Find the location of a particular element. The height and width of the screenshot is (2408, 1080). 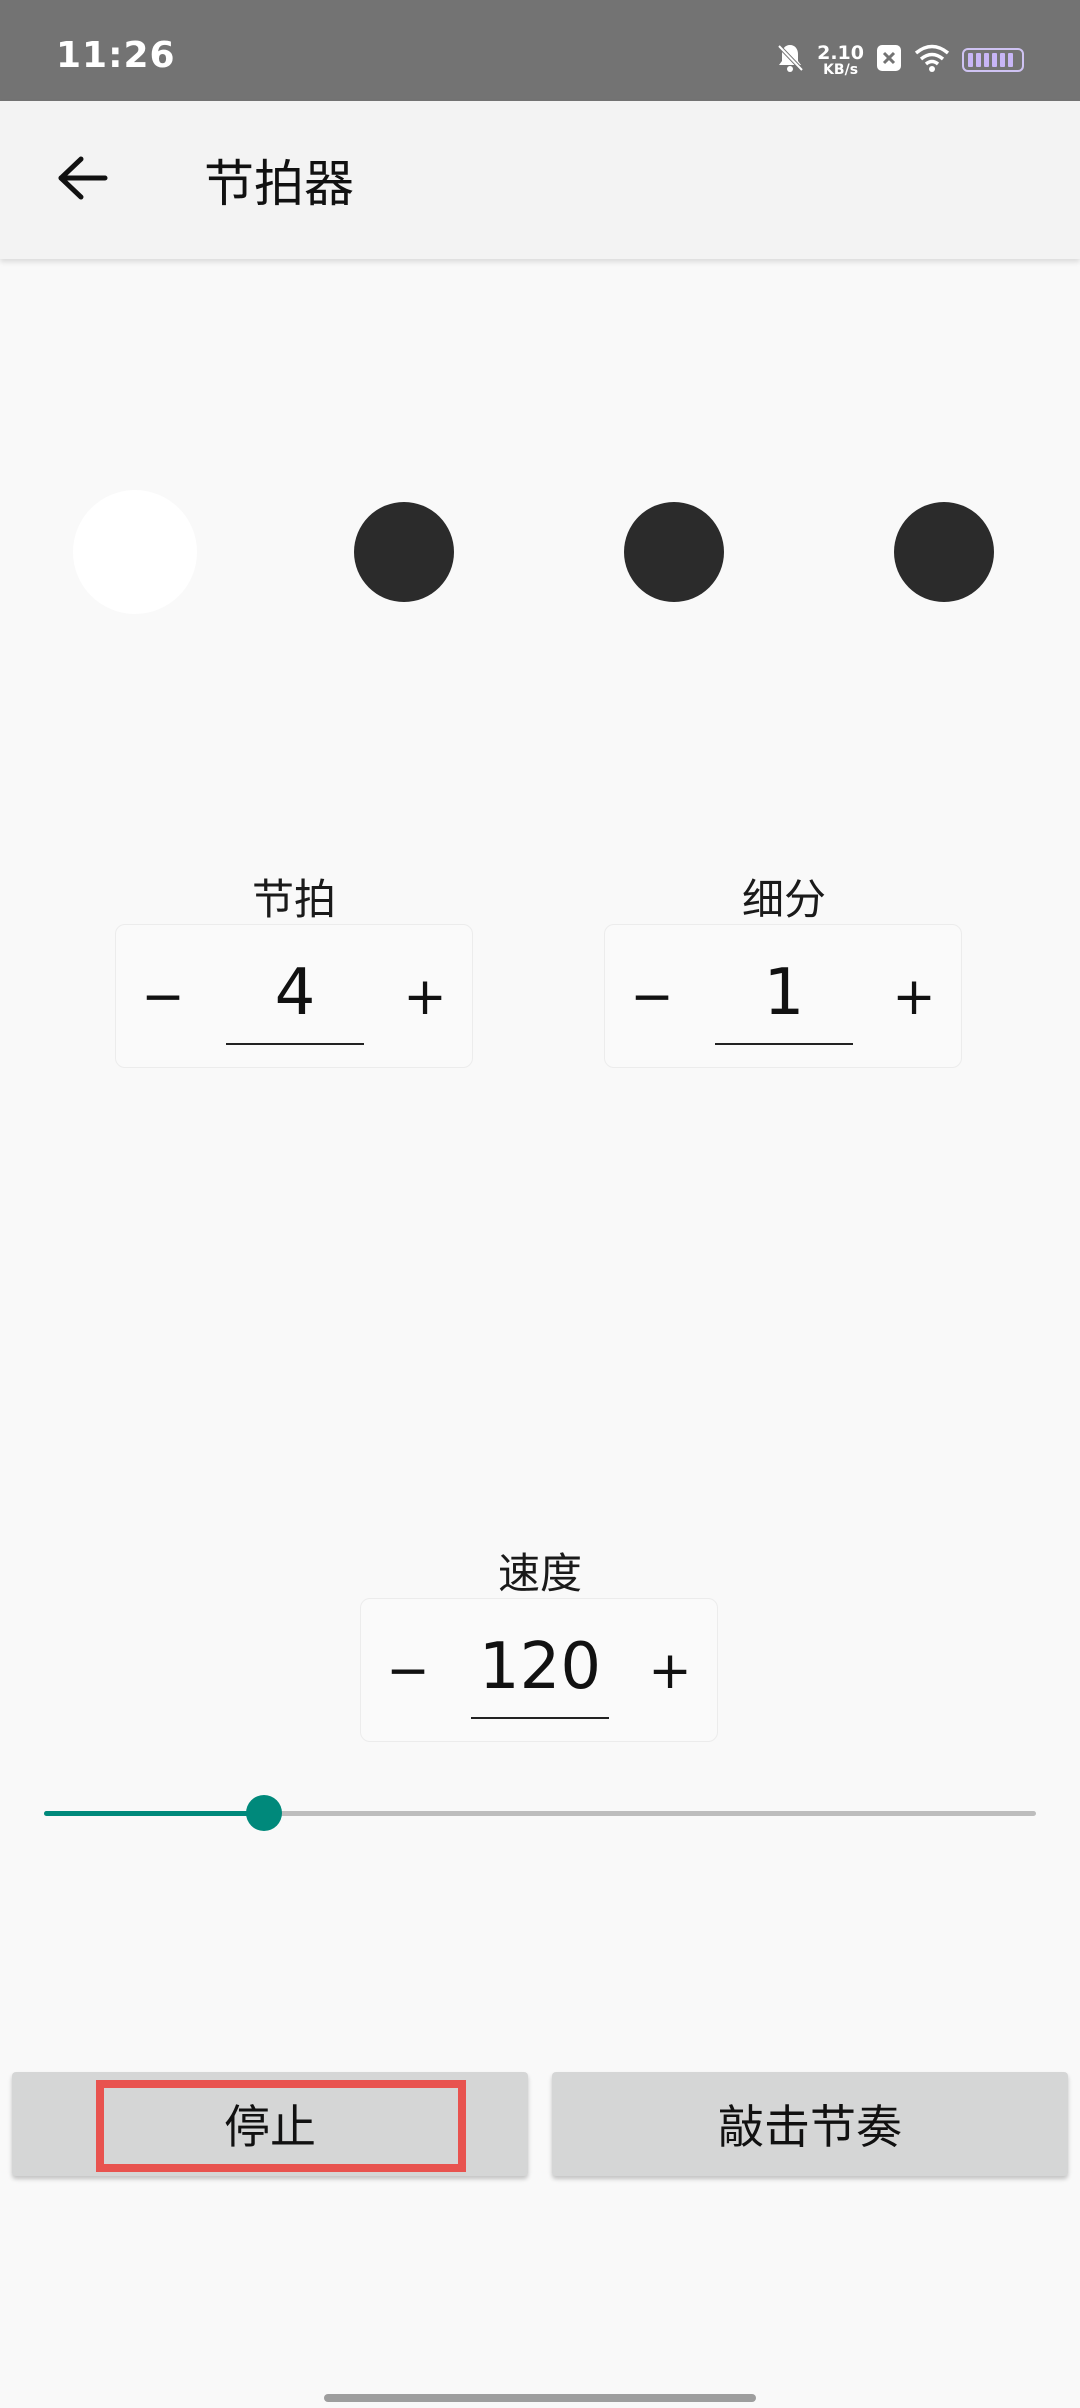

home-indicator is located at coordinates (540, 2398).